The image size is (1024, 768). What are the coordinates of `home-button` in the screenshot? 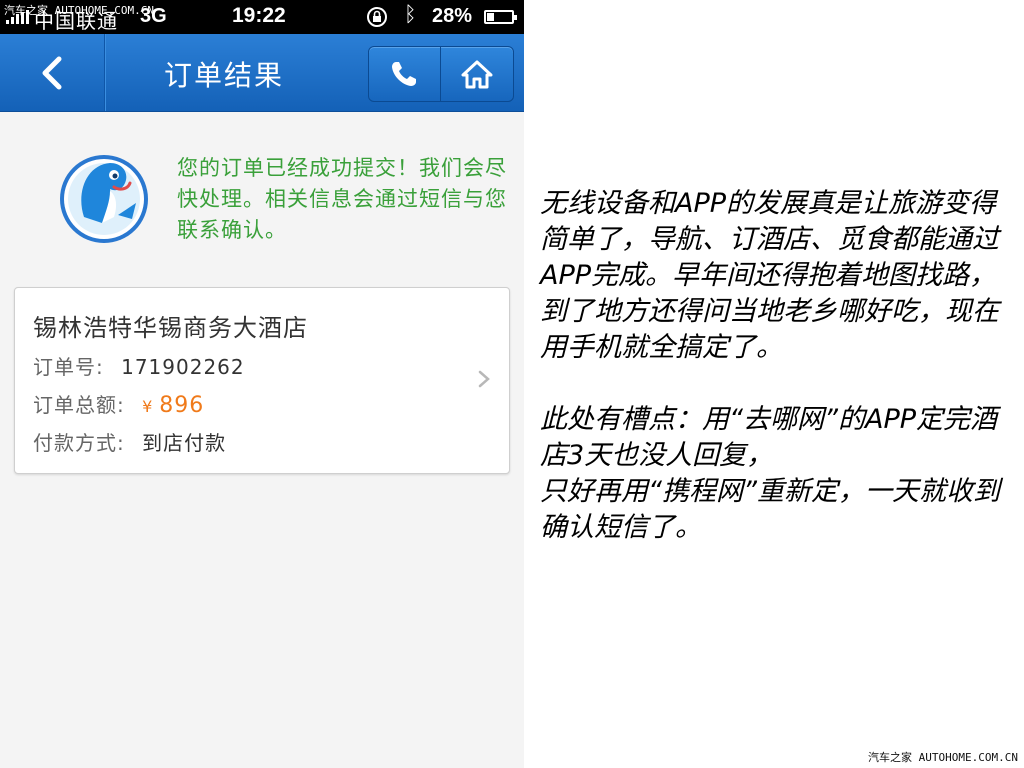 It's located at (476, 74).